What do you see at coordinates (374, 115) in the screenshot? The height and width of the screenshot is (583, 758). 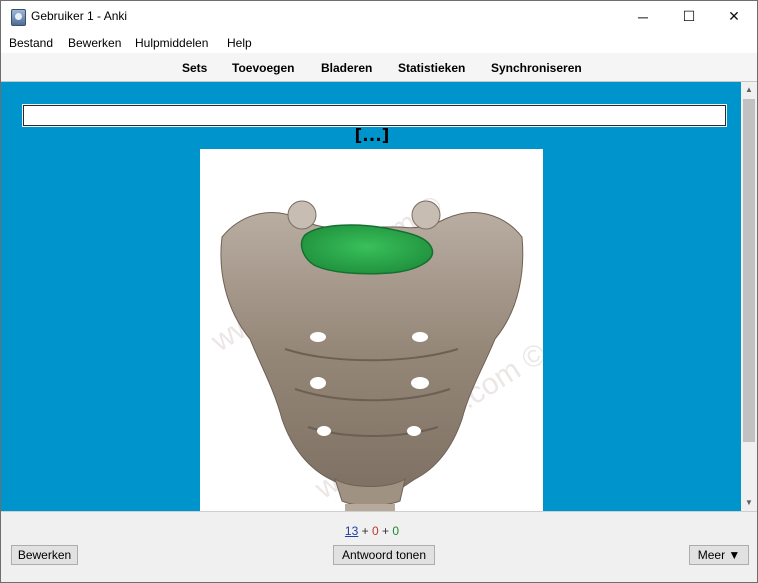 I see `answer-input` at bounding box center [374, 115].